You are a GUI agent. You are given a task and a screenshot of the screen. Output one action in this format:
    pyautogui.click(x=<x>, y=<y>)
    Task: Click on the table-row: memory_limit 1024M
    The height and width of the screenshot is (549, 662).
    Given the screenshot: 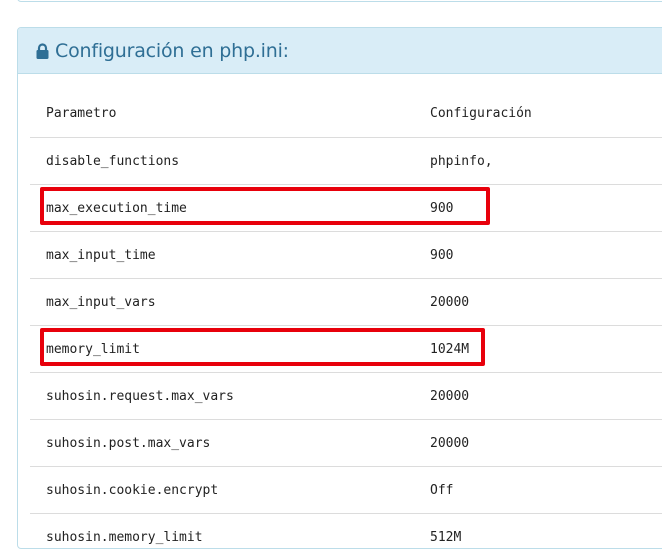 What is the action you would take?
    pyautogui.click(x=346, y=348)
    